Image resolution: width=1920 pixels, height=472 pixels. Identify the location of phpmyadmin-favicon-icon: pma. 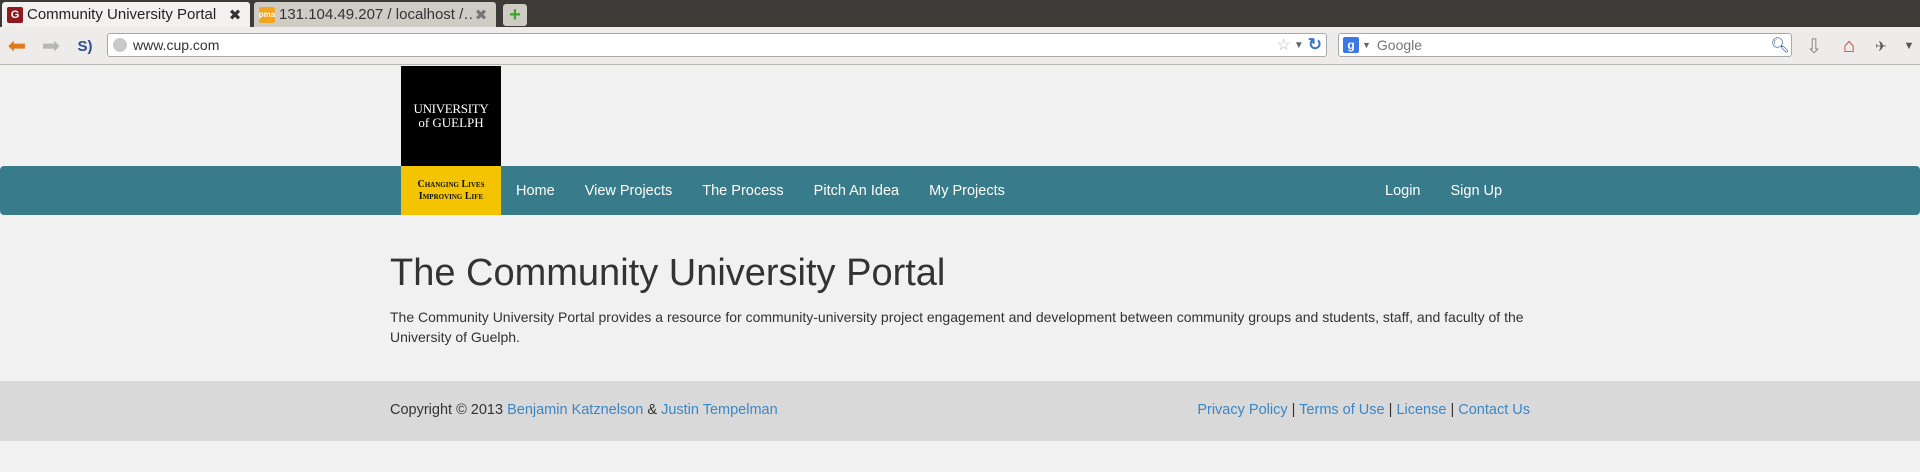
(267, 14).